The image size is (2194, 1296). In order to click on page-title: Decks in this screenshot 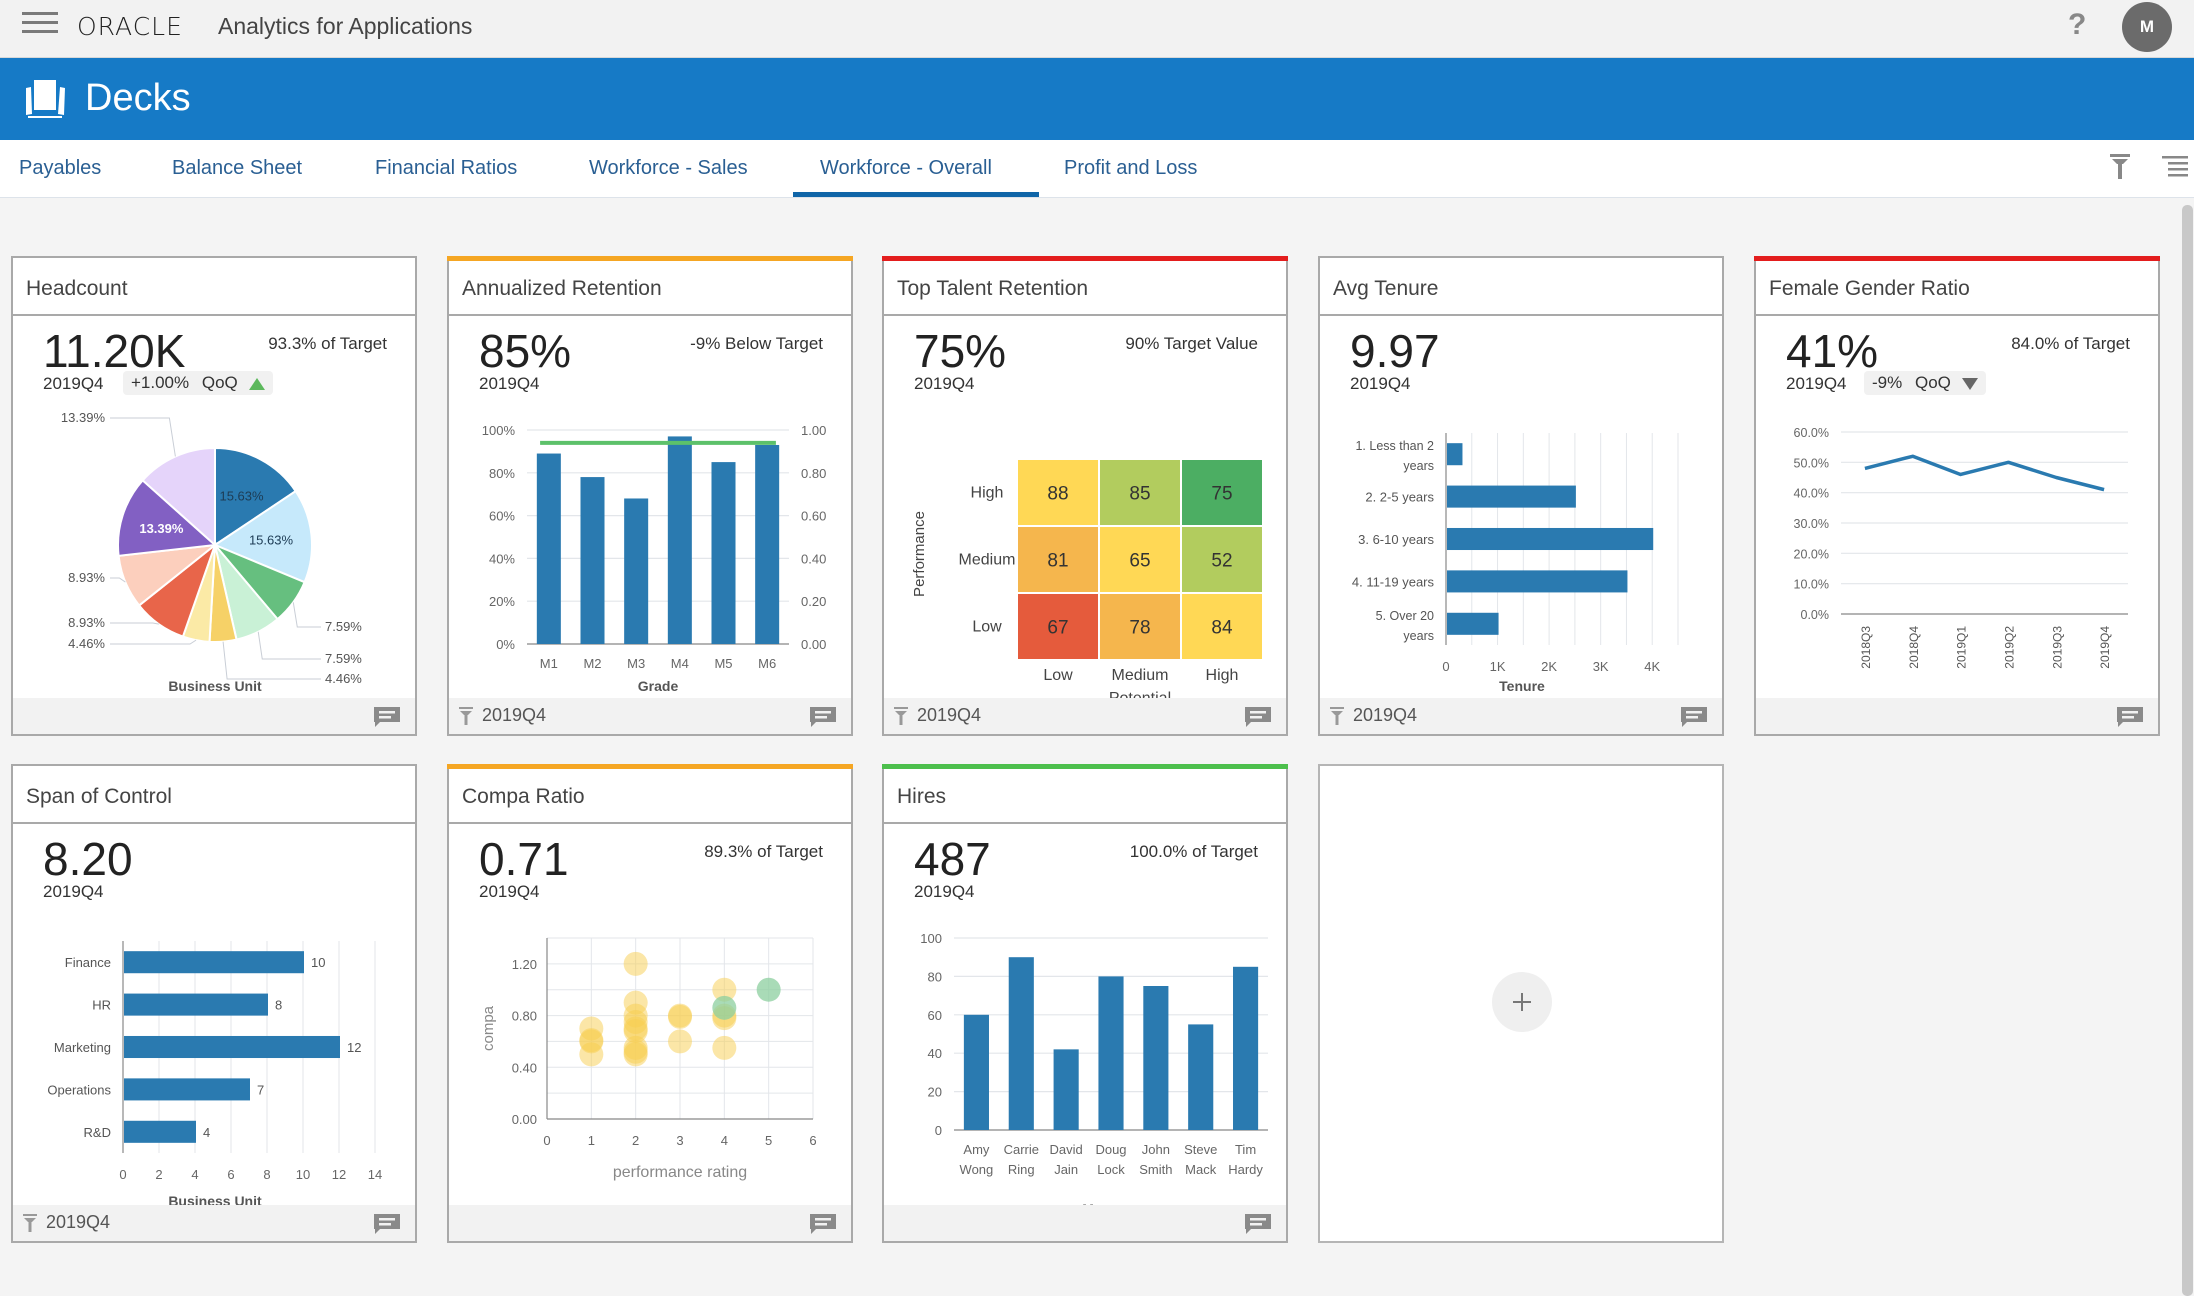, I will do `click(138, 98)`.